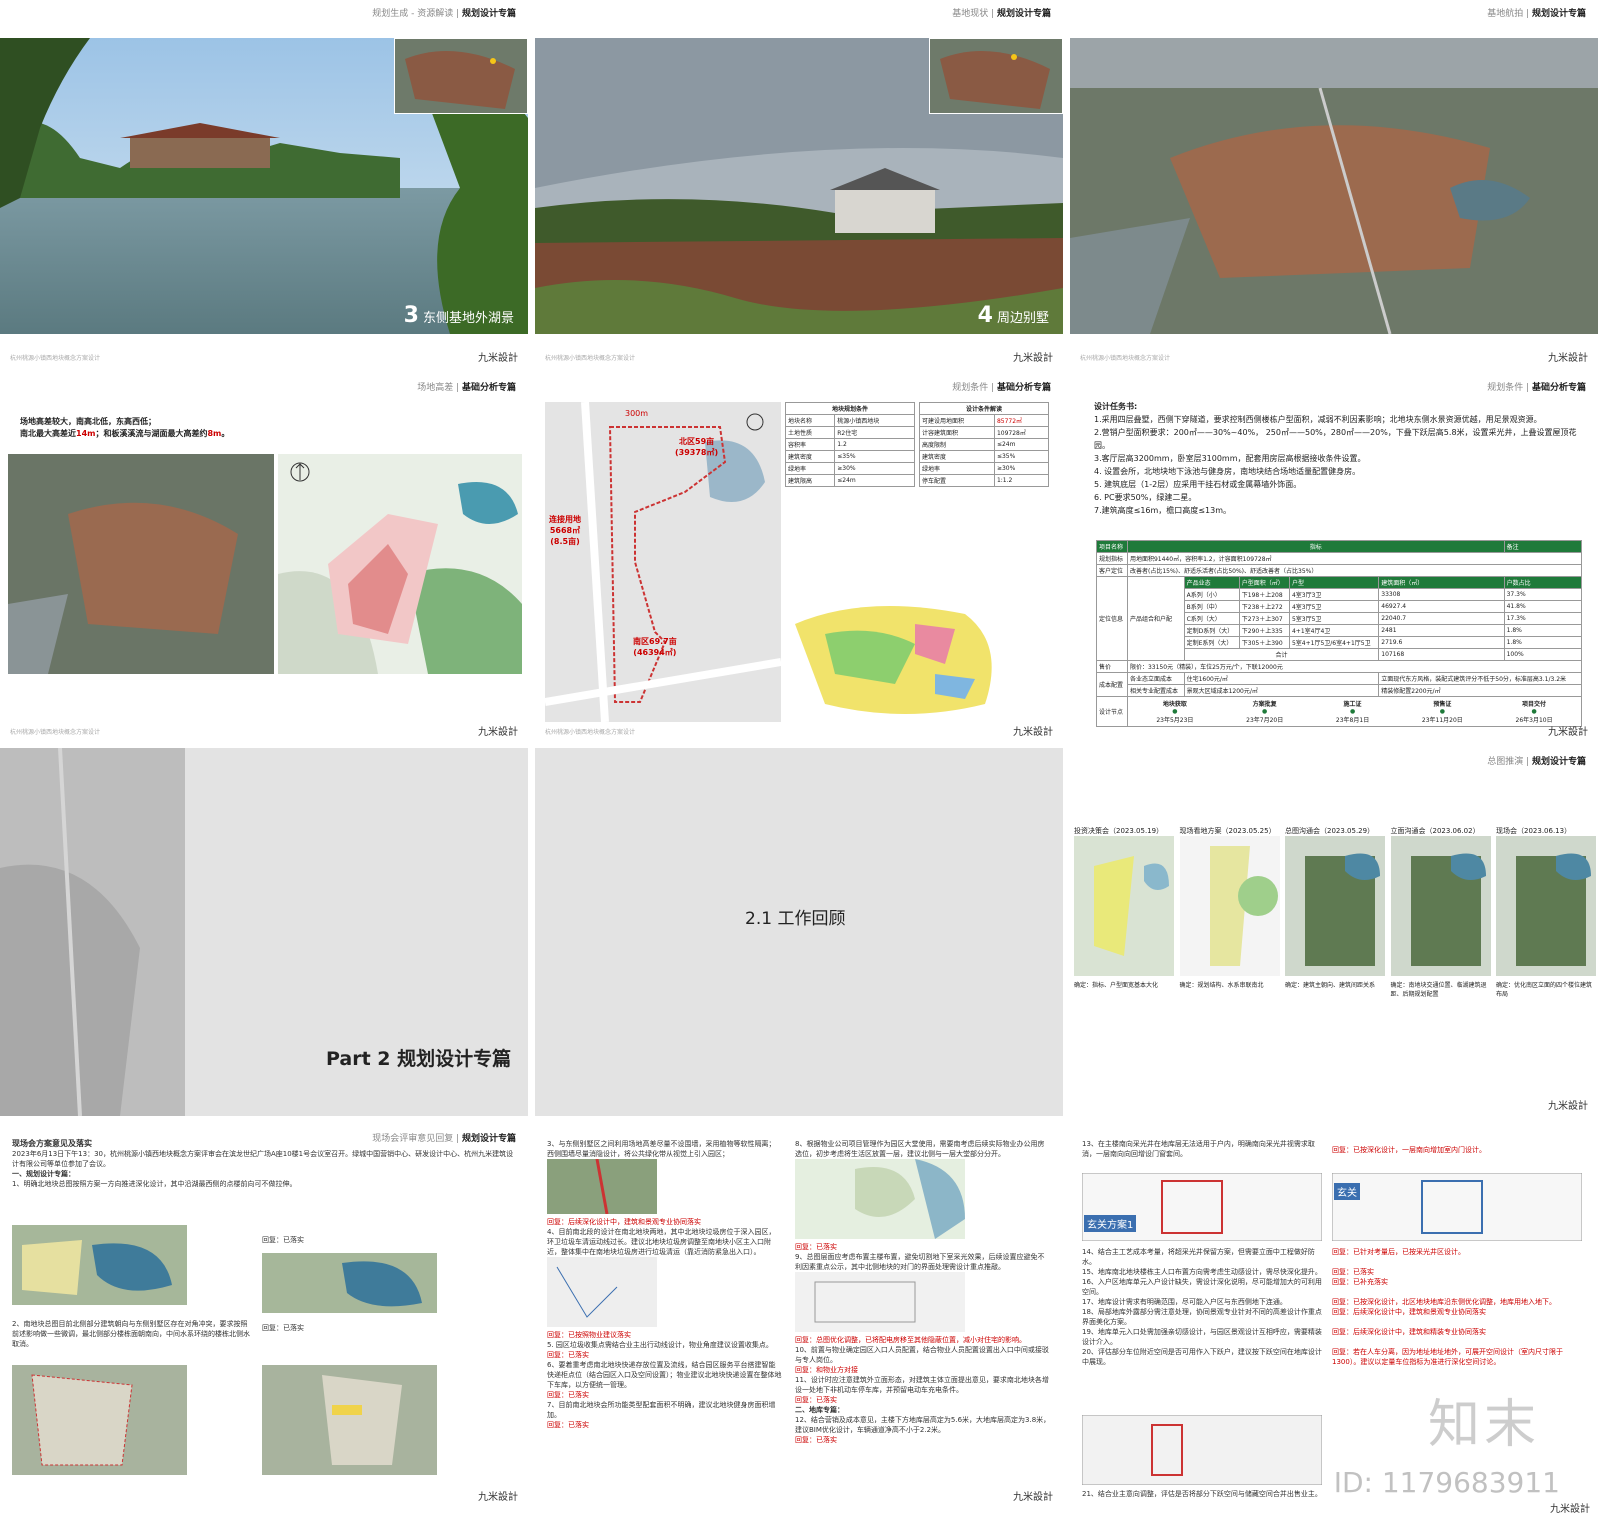  I want to click on basement-section, so click(1202, 1450).